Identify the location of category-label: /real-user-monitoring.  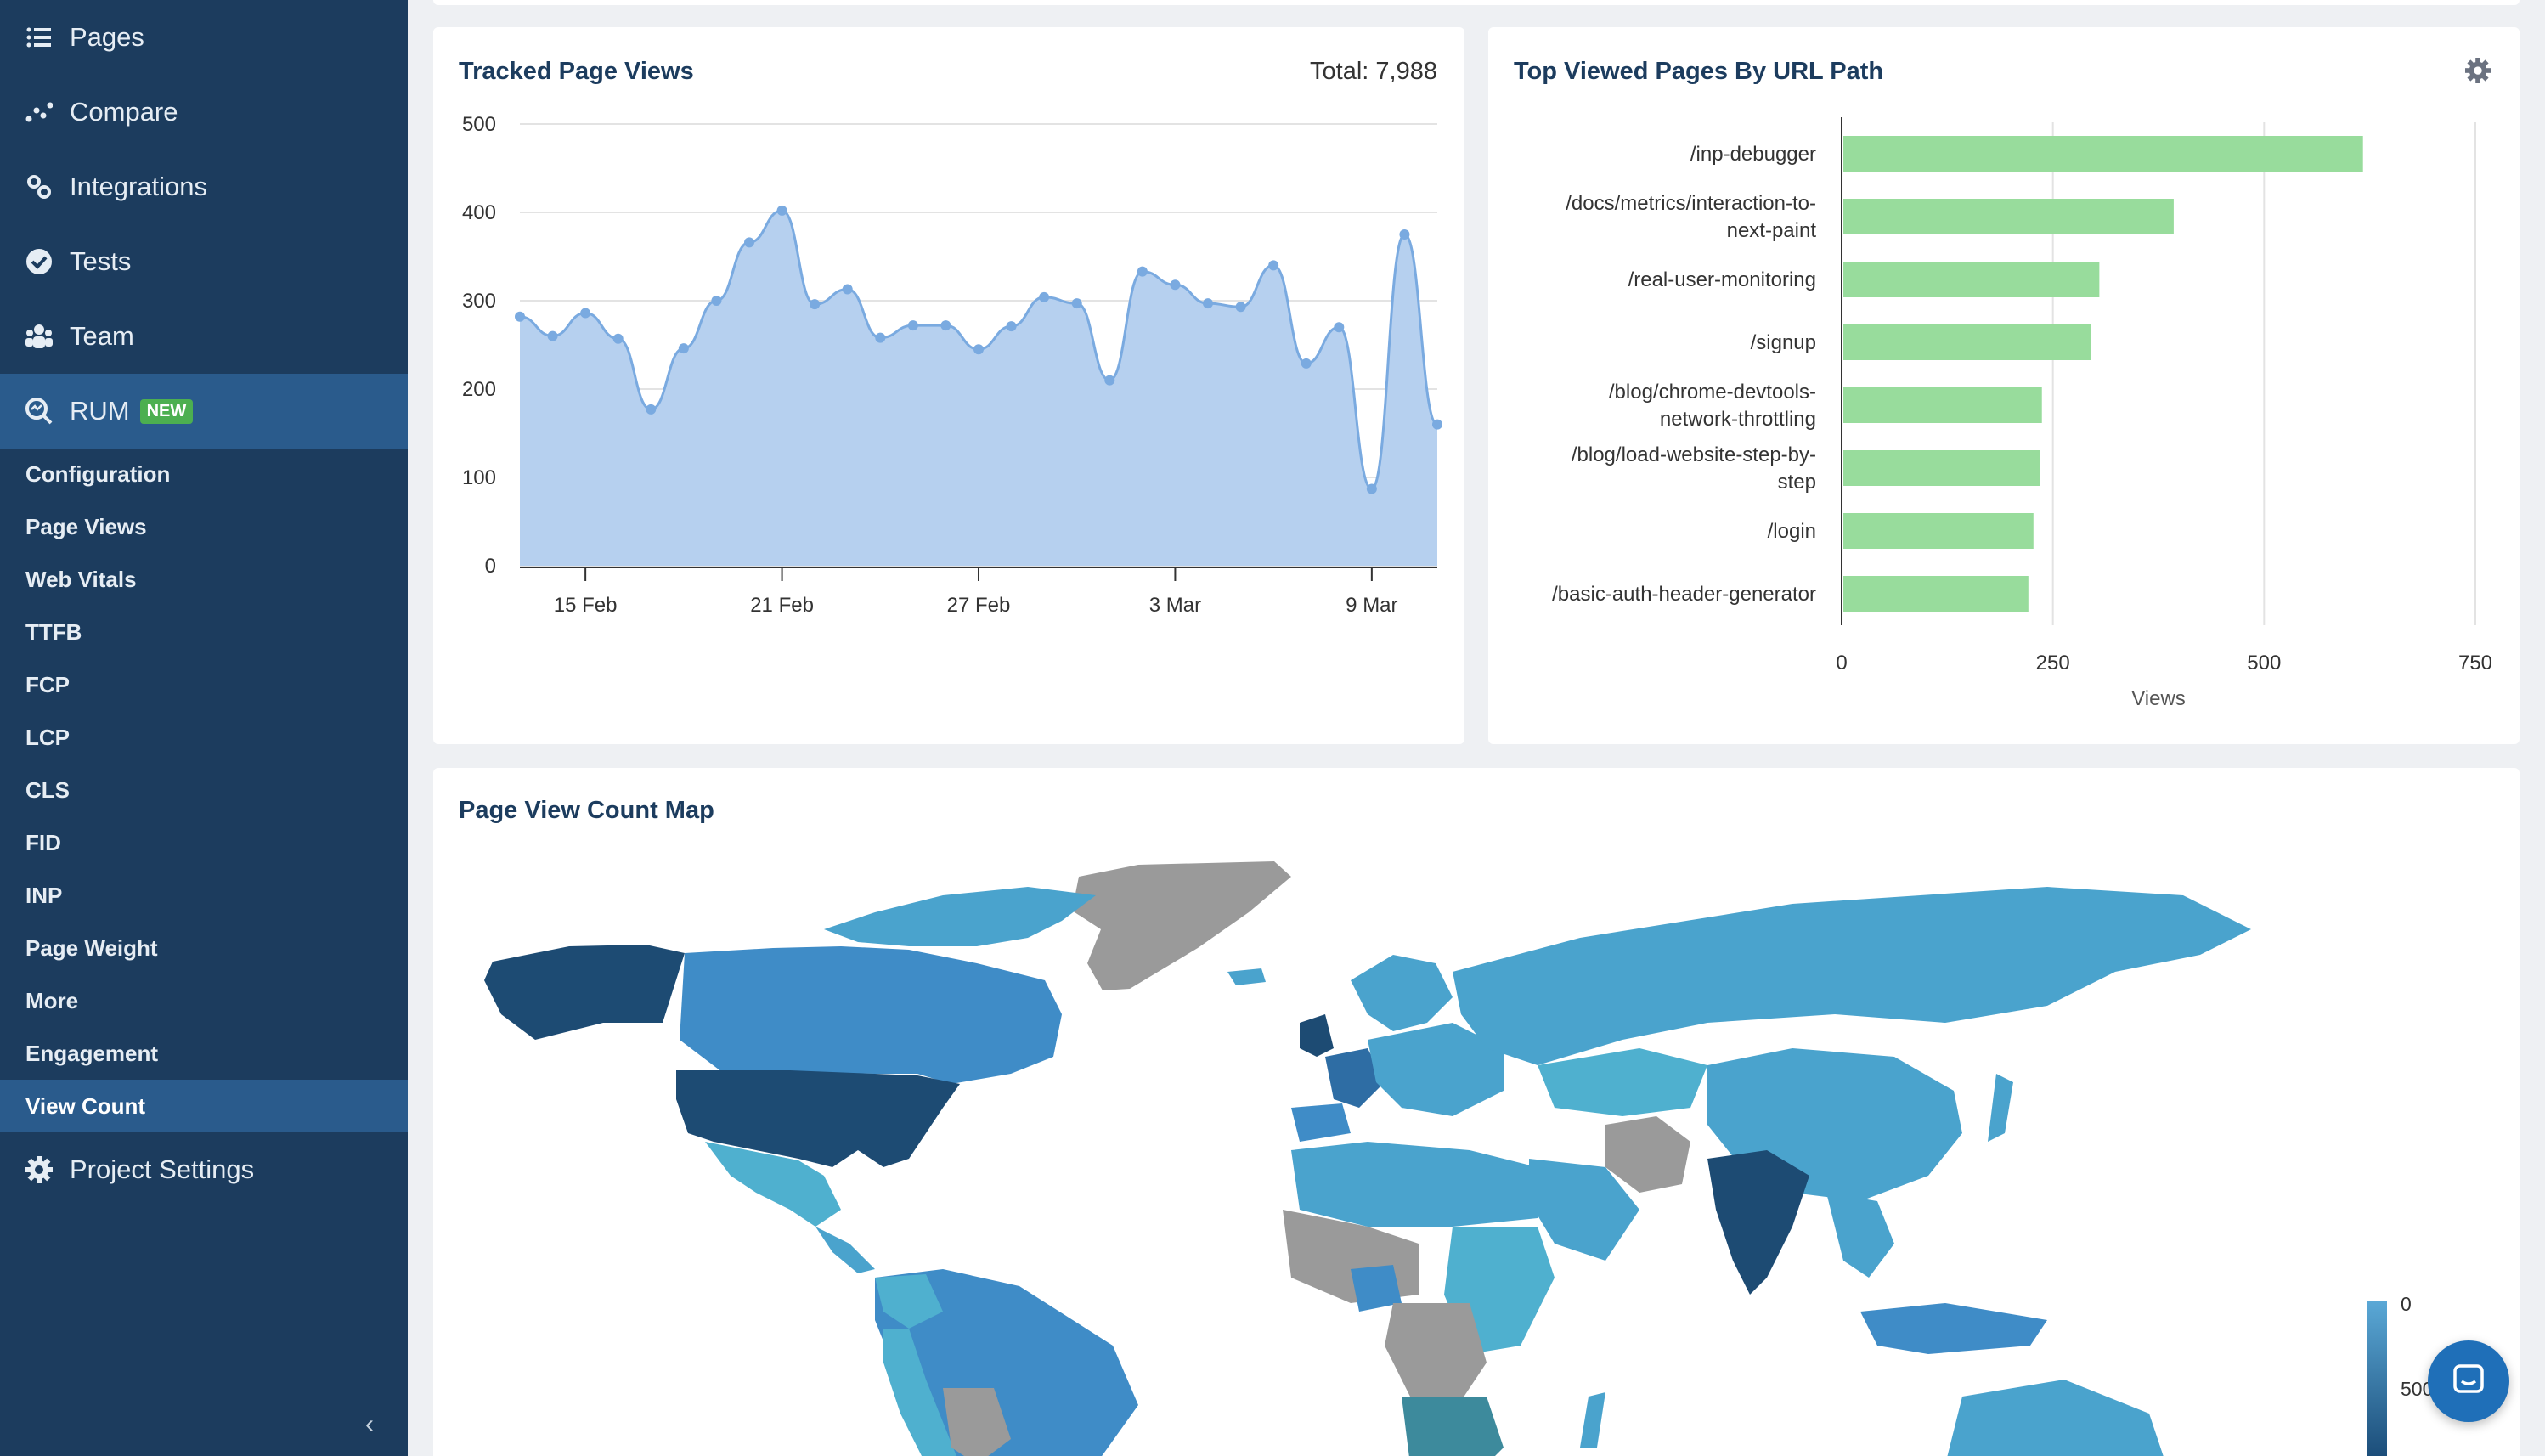
(1722, 279).